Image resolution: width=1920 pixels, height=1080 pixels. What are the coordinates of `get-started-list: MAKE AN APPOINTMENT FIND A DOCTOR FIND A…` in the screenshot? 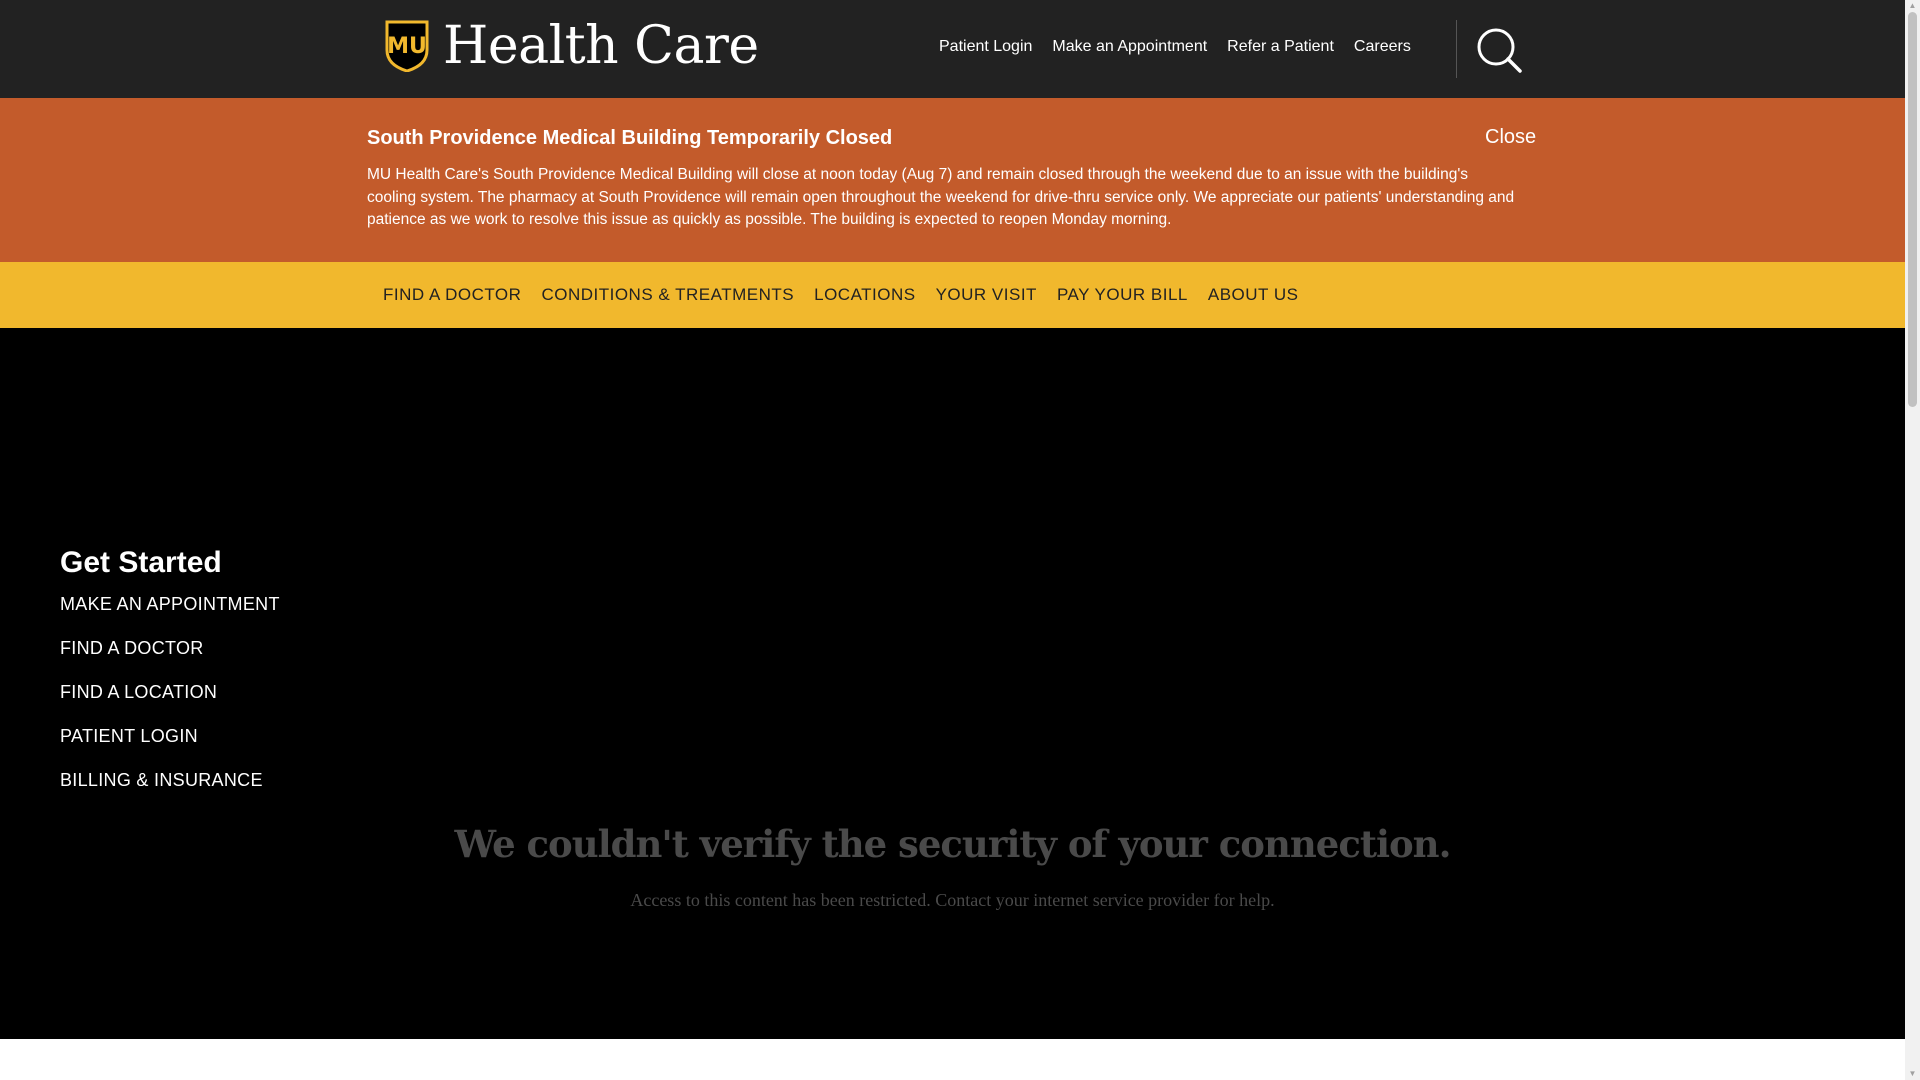 It's located at (170, 702).